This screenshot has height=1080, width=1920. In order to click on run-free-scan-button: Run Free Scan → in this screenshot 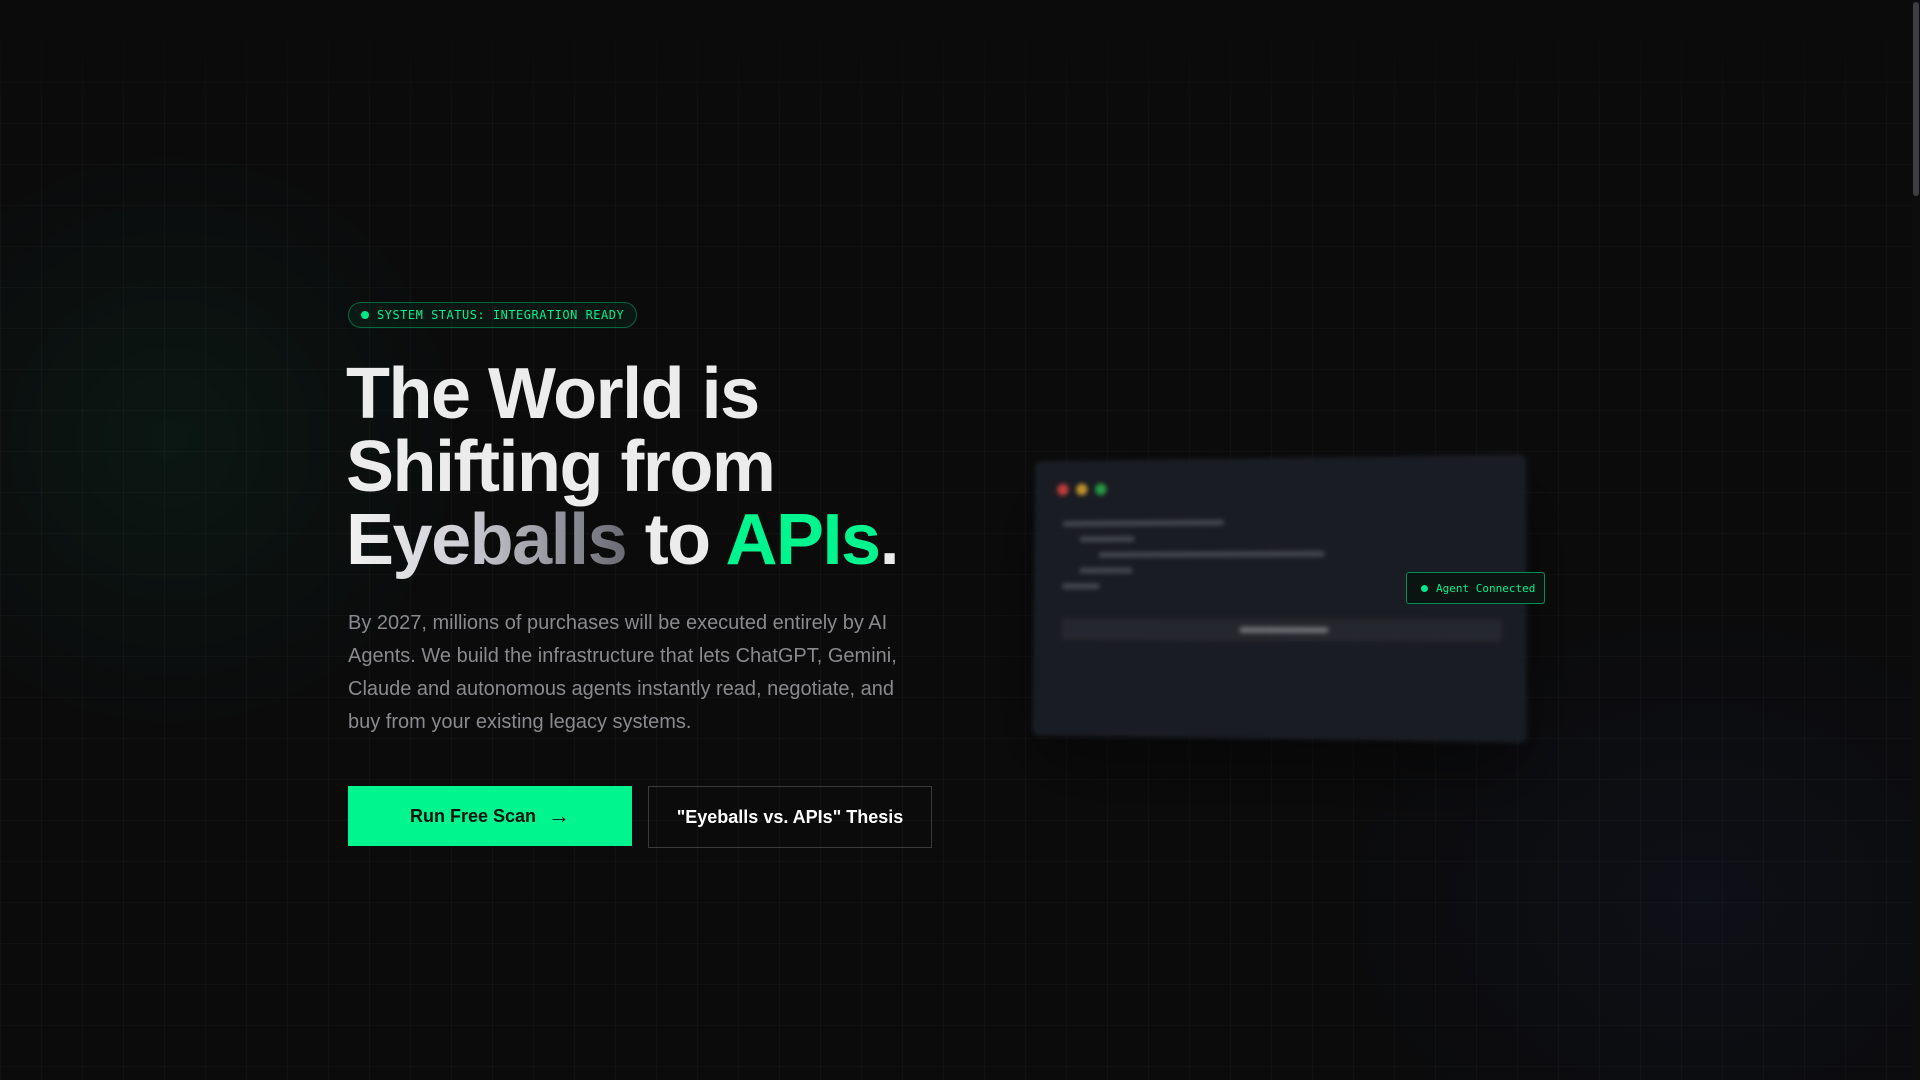, I will do `click(490, 816)`.